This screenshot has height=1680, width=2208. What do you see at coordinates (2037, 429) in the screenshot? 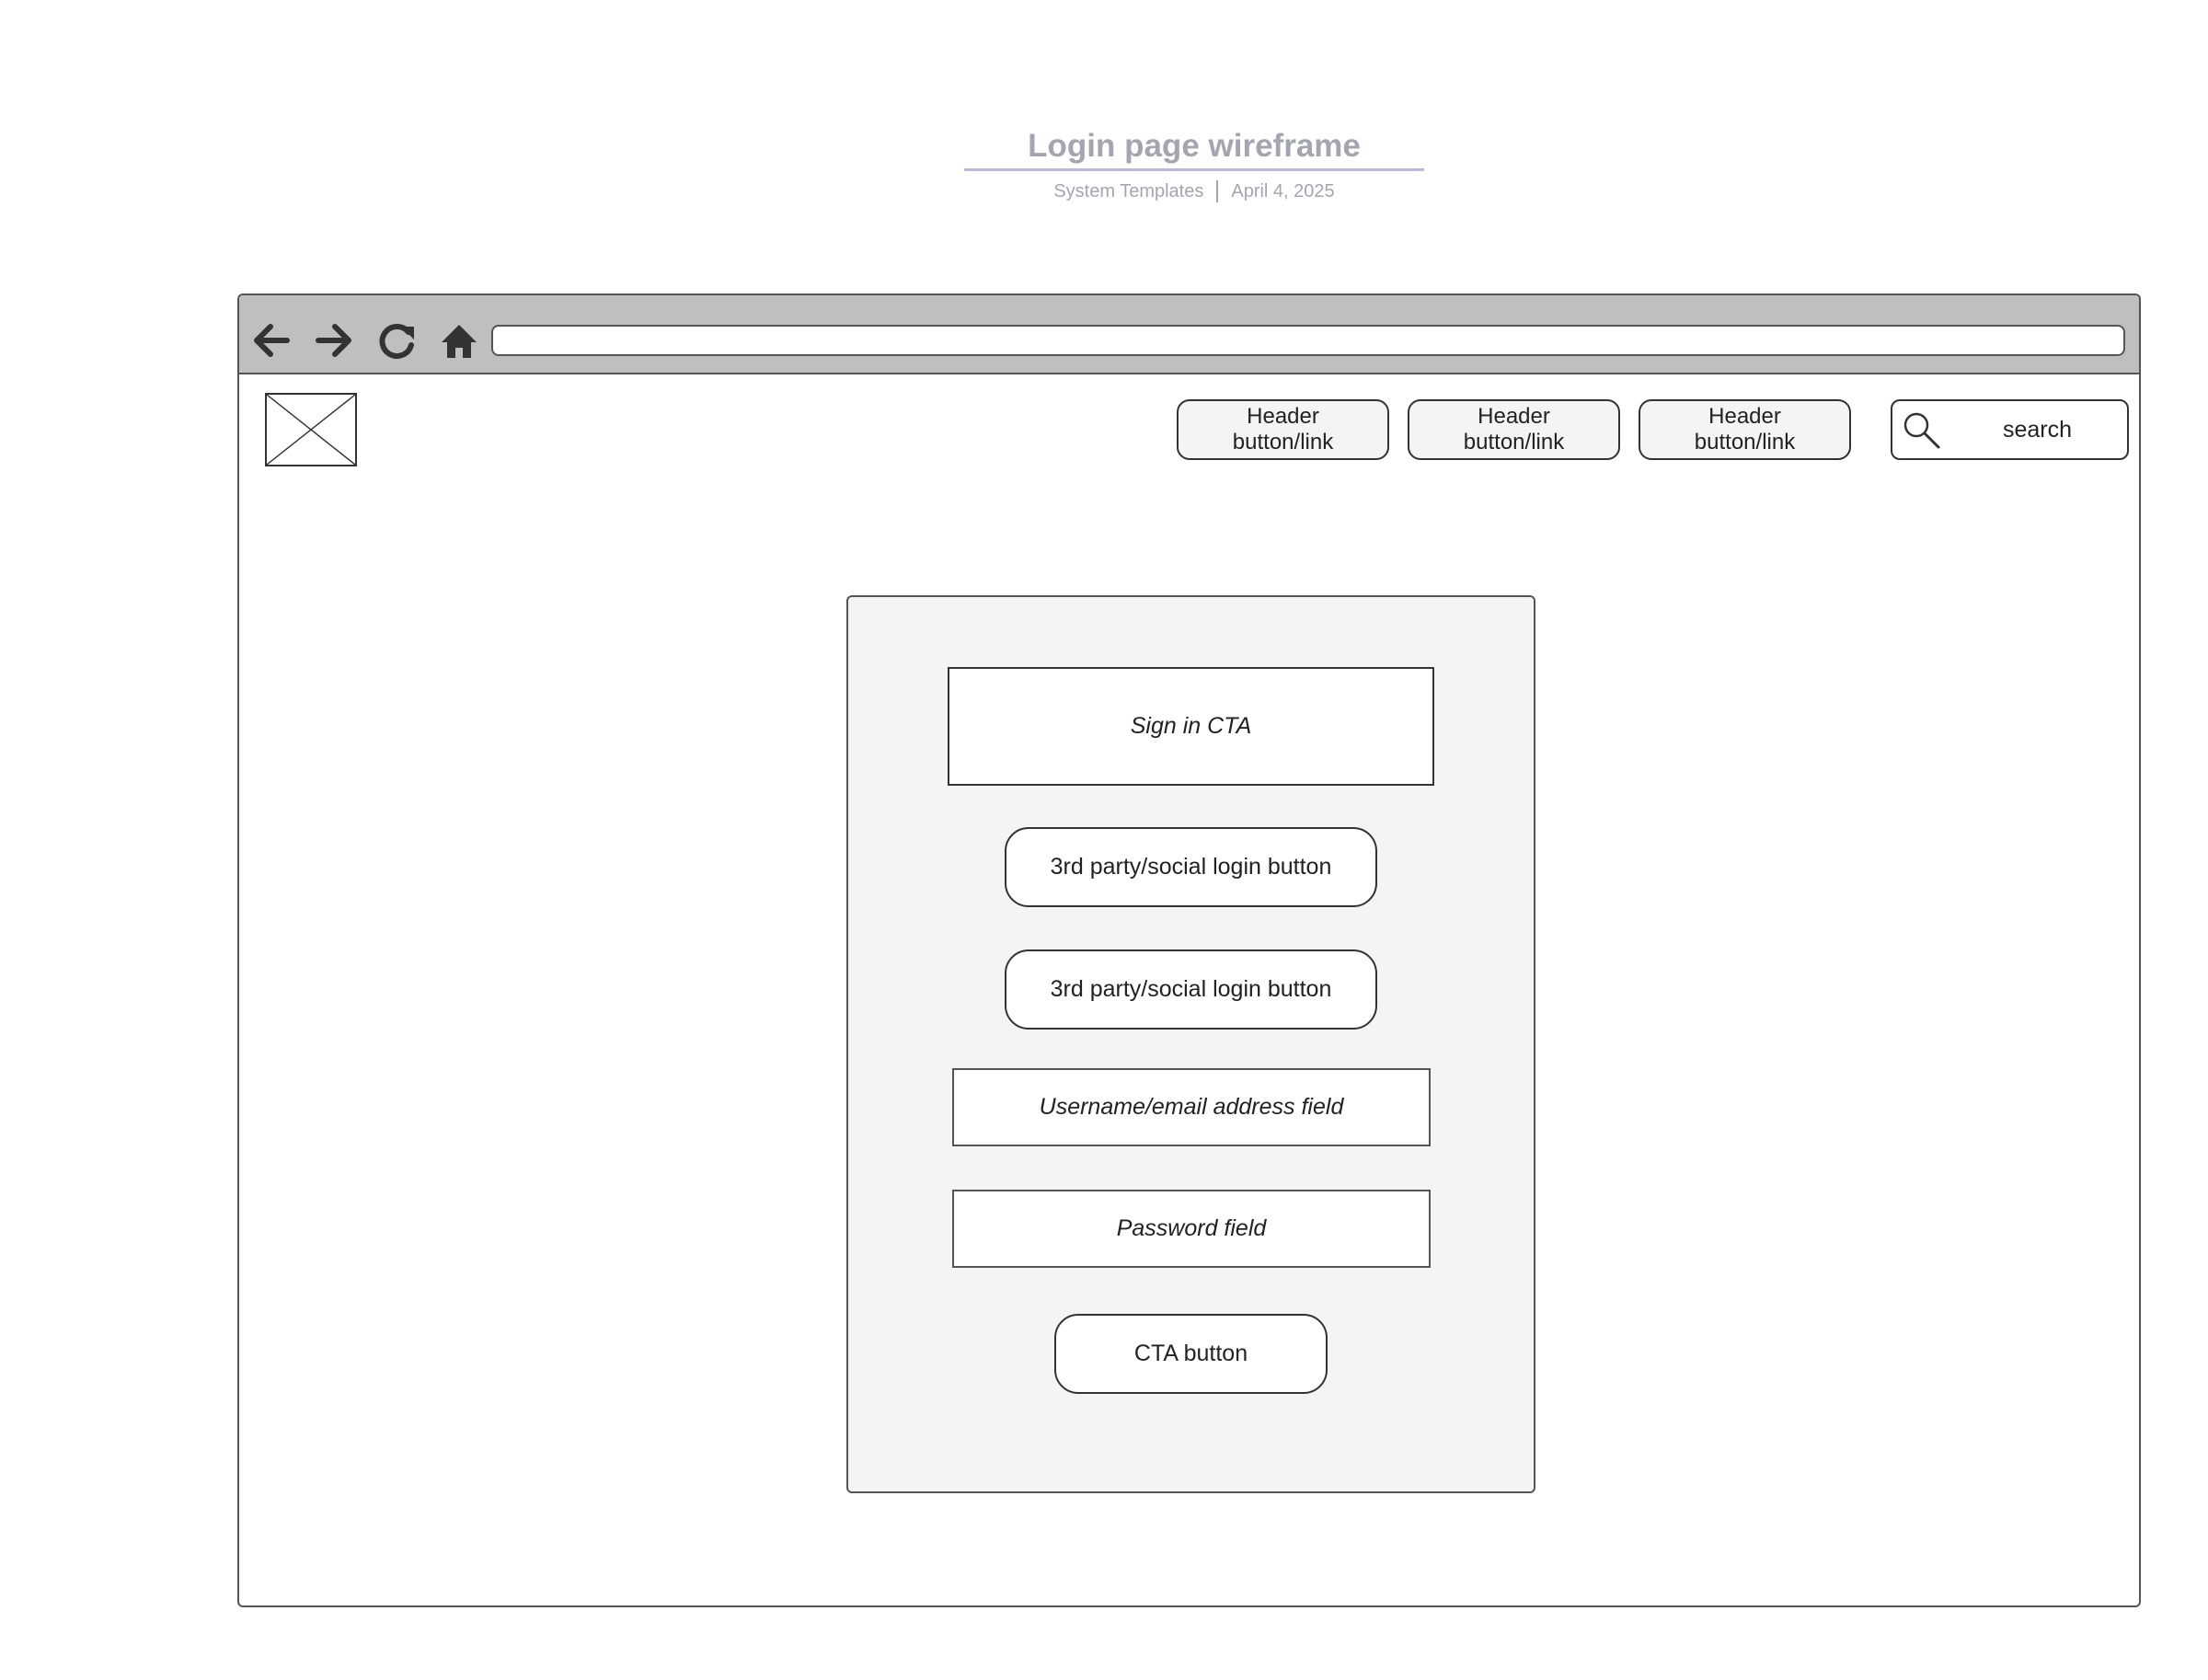
I see `search-label: search` at bounding box center [2037, 429].